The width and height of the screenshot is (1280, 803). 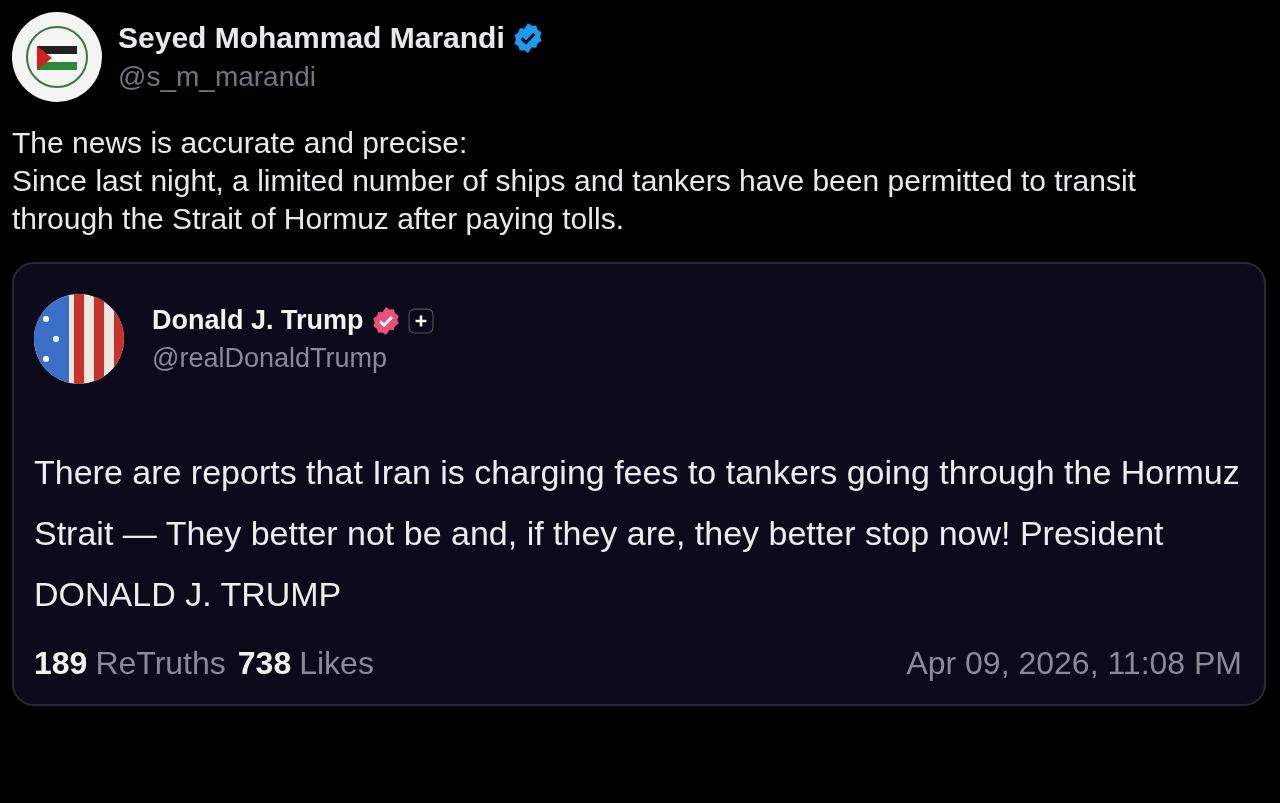 What do you see at coordinates (331, 77) in the screenshot?
I see `author-handle: @s_m_marandi` at bounding box center [331, 77].